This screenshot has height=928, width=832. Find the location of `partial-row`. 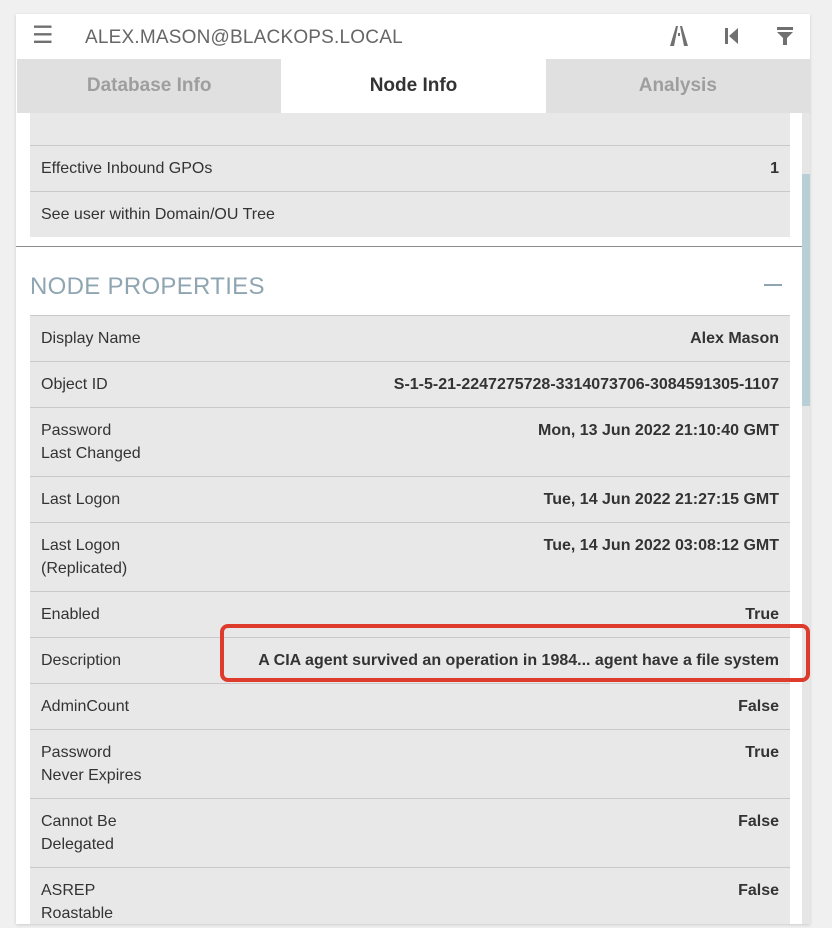

partial-row is located at coordinates (410, 129).